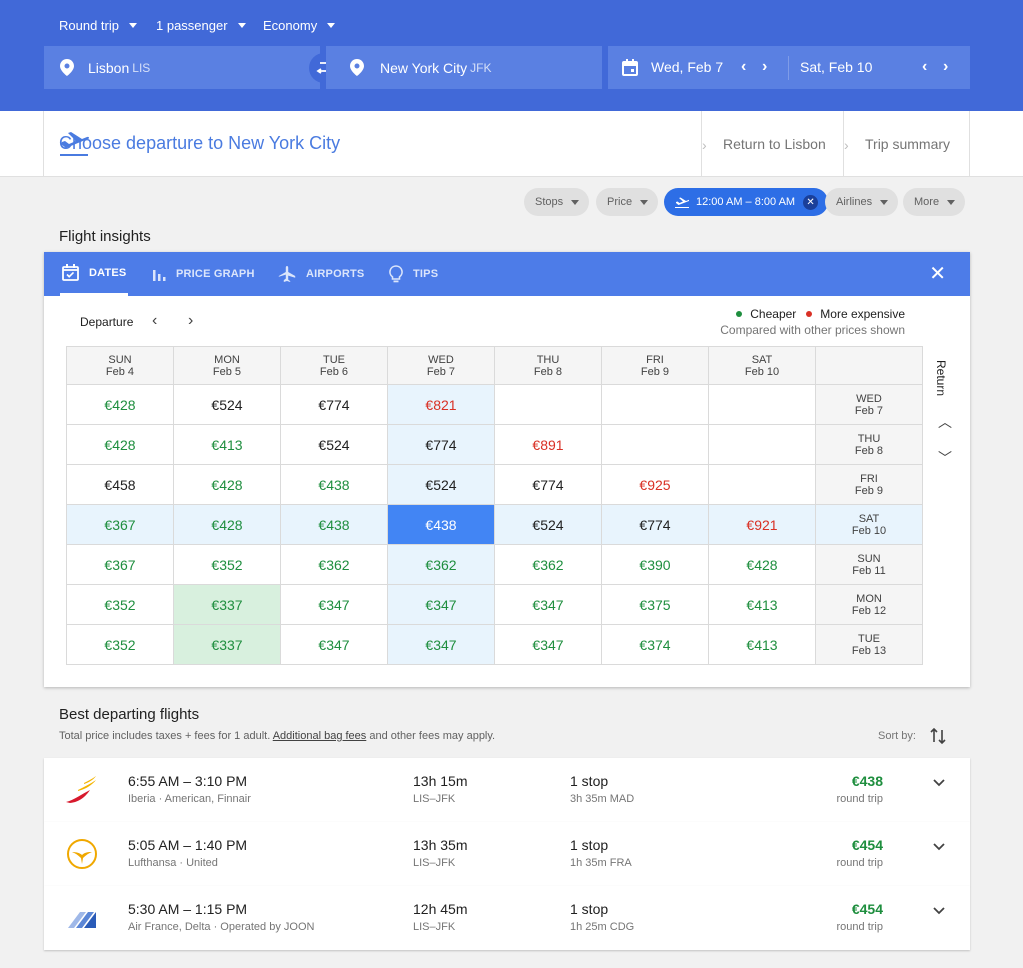 Image resolution: width=1023 pixels, height=968 pixels. I want to click on tab-airports: AIRPORTS, so click(321, 274).